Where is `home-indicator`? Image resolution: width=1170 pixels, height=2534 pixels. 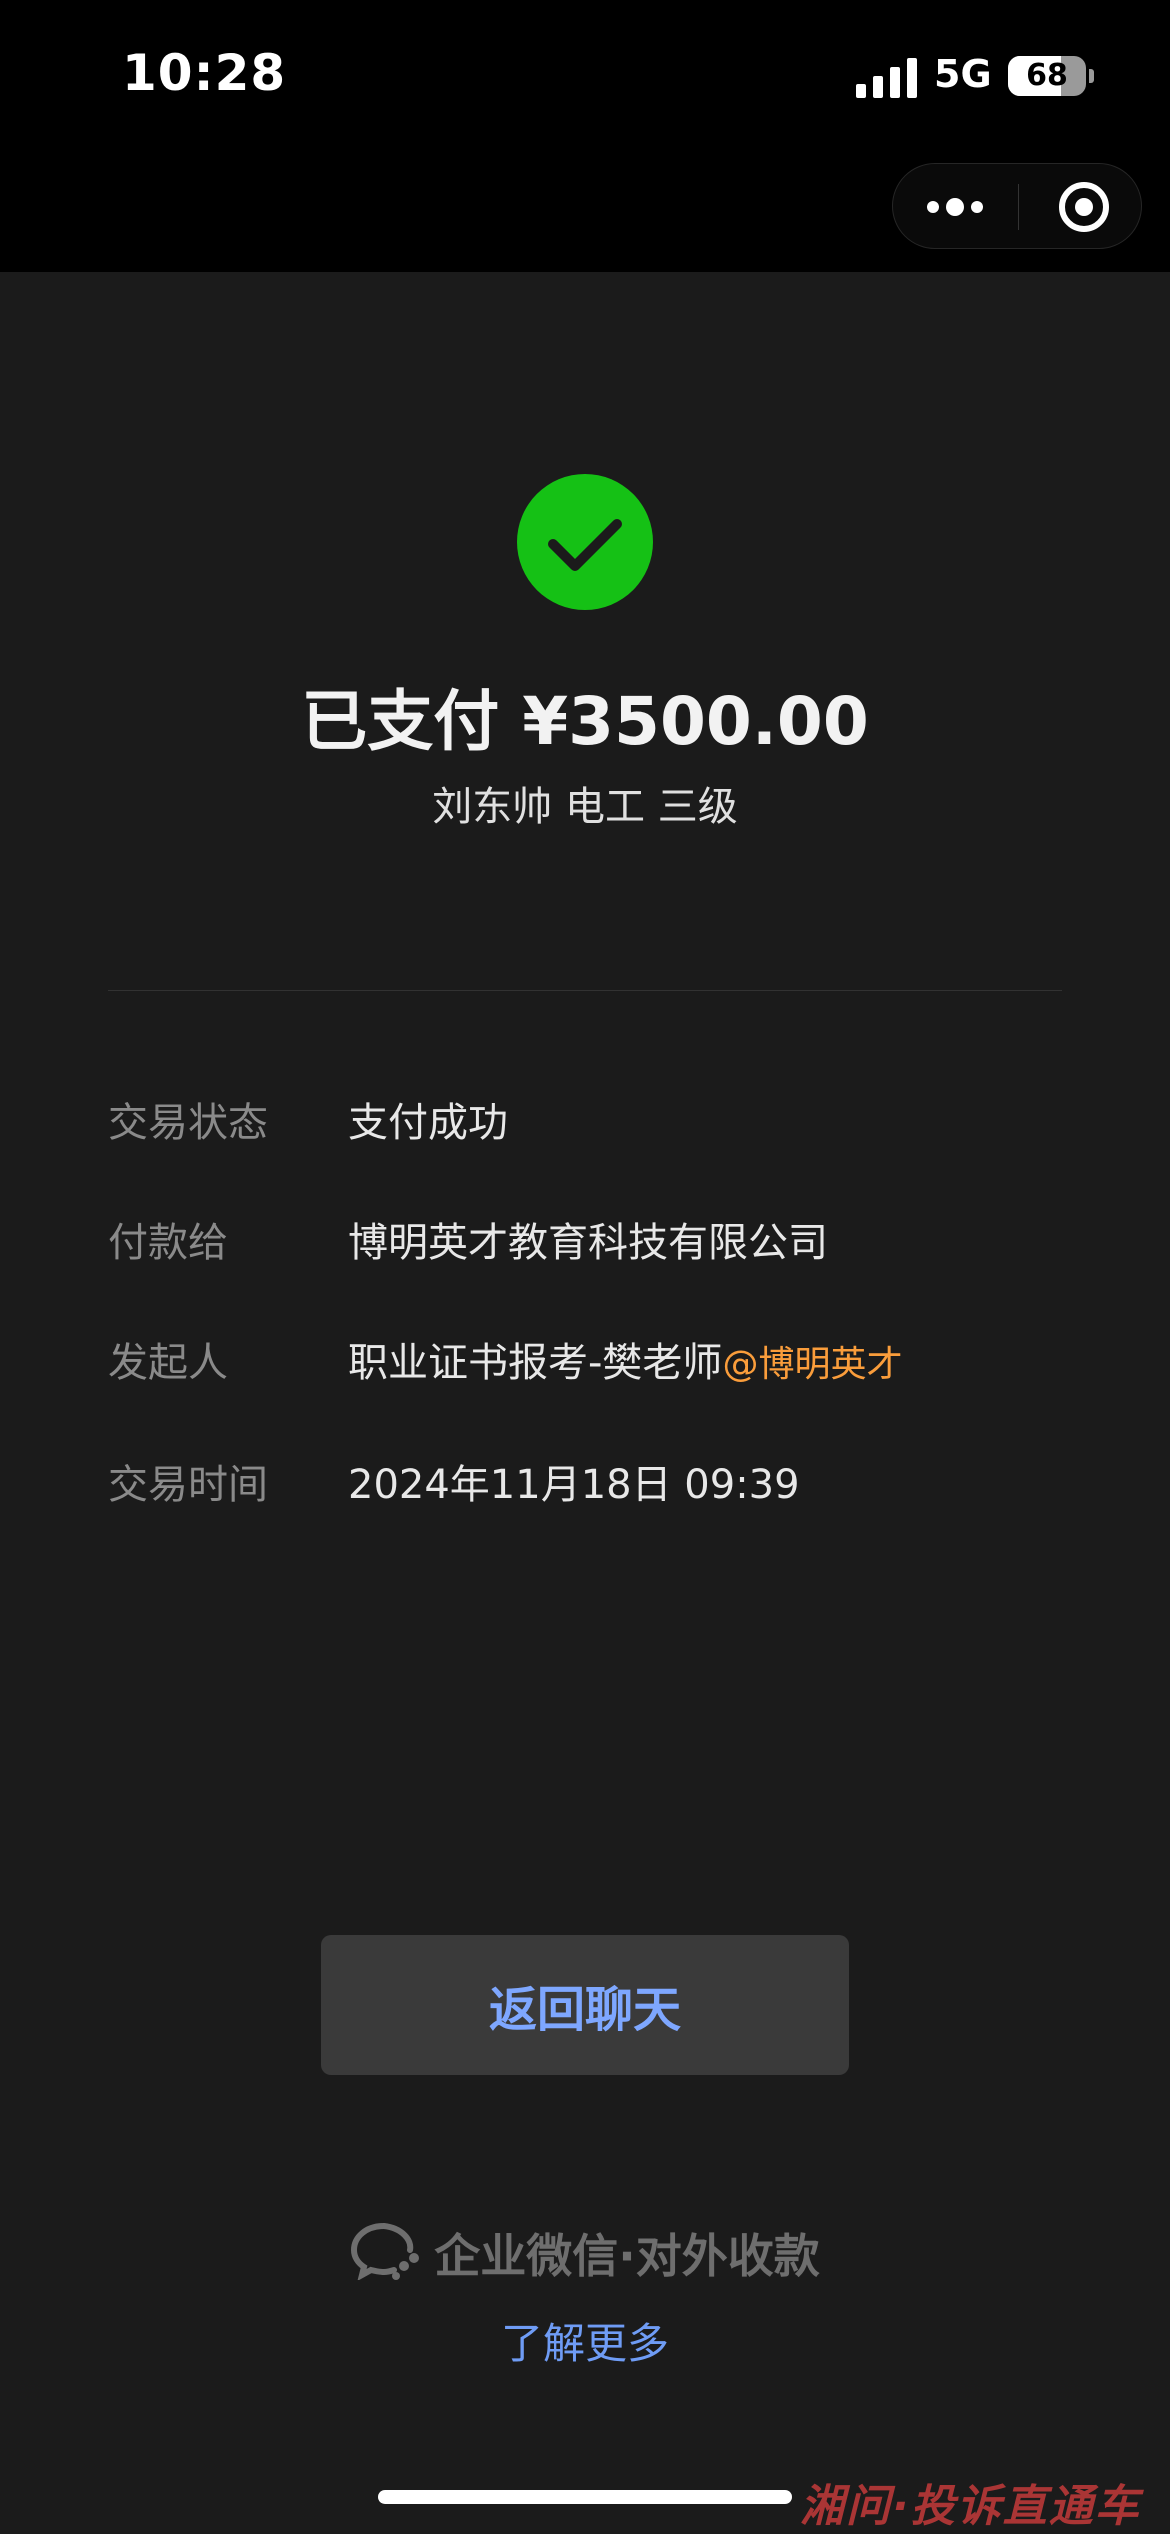
home-indicator is located at coordinates (585, 2497).